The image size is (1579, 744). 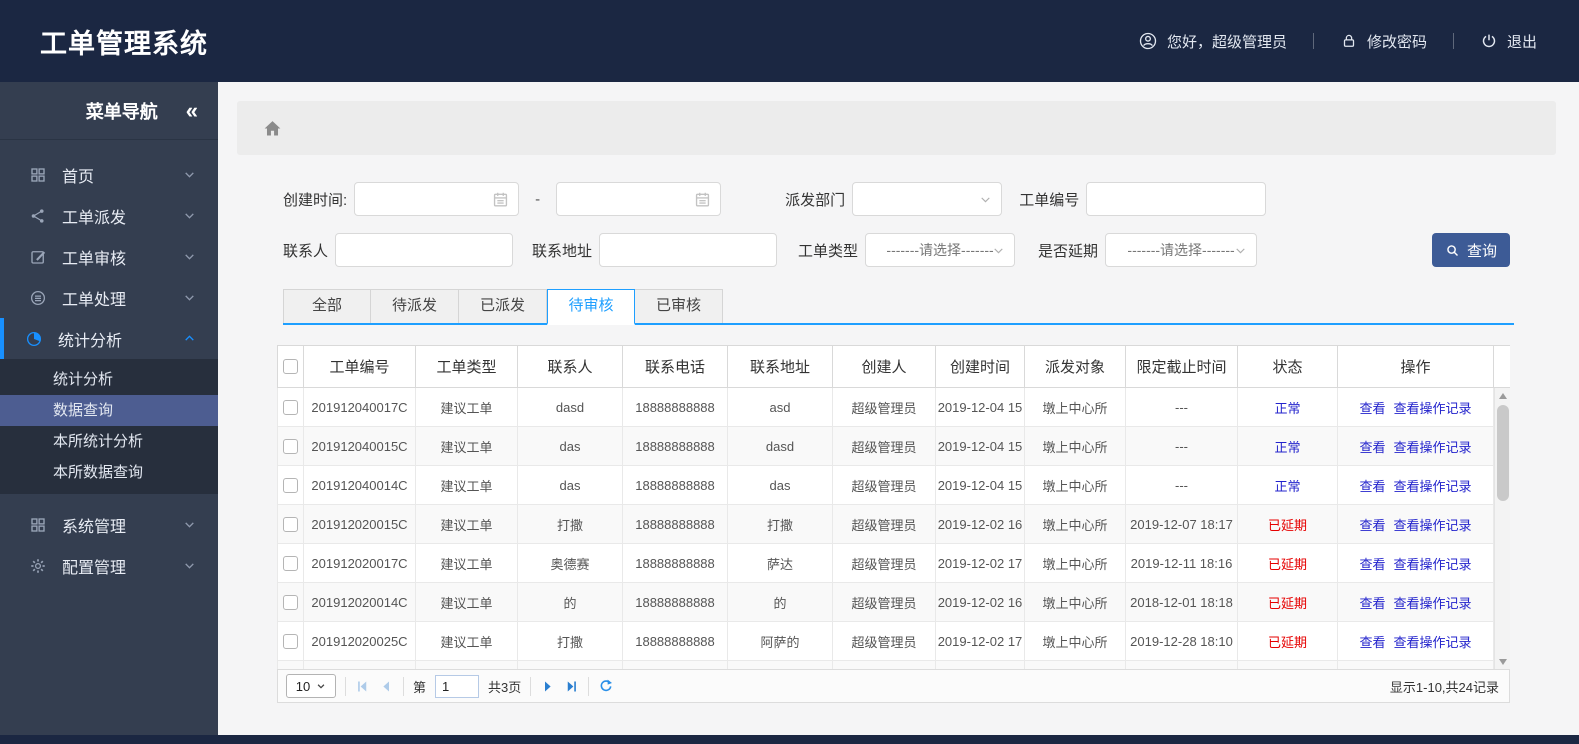 What do you see at coordinates (1508, 41) in the screenshot?
I see `logout-button: 退出` at bounding box center [1508, 41].